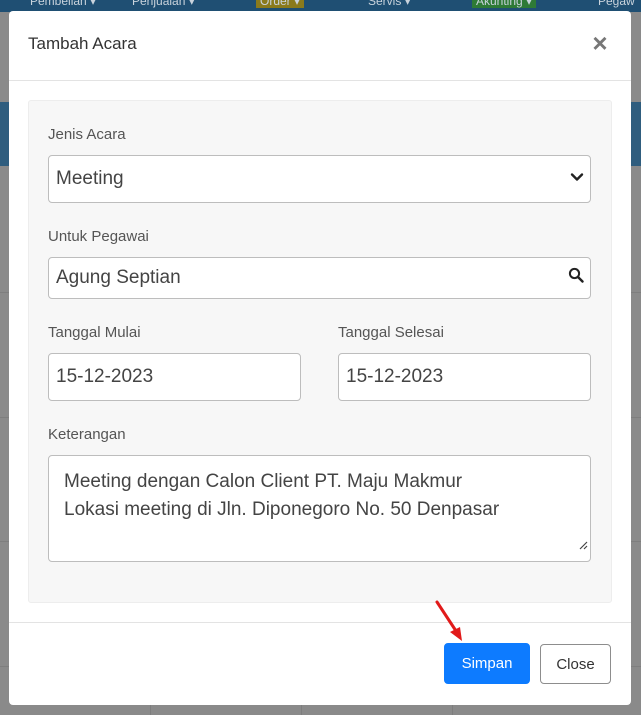 Image resolution: width=641 pixels, height=715 pixels. Describe the element at coordinates (87, 134) in the screenshot. I see `event-type-label: Jenis Acara` at that location.